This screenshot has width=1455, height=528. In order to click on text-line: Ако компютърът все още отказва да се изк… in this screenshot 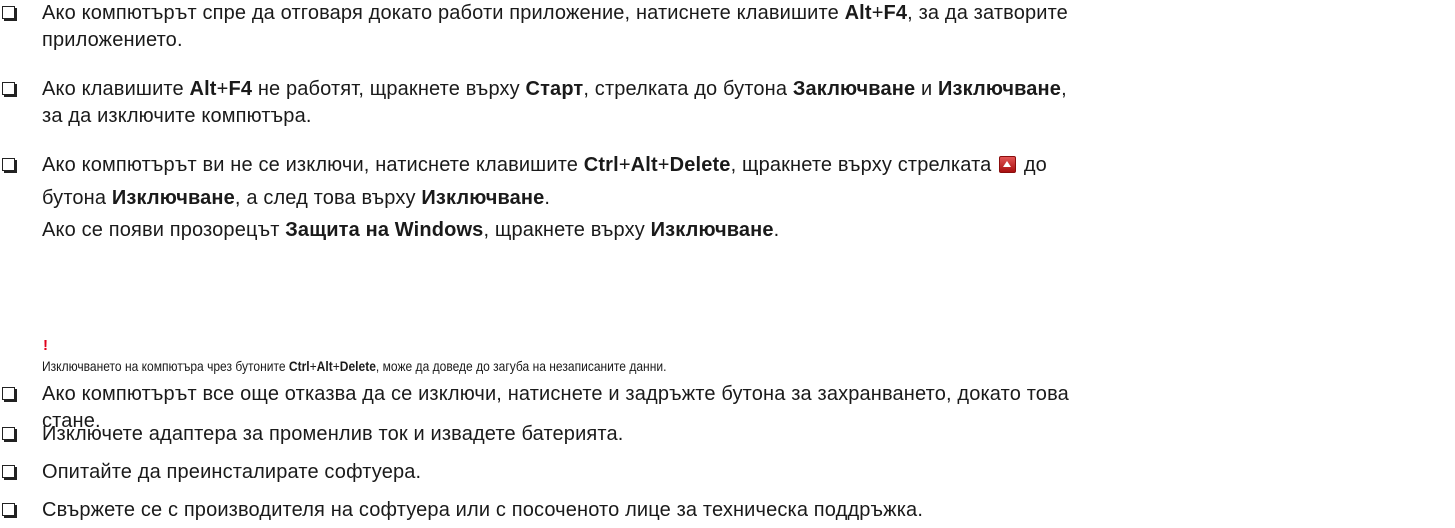, I will do `click(555, 394)`.